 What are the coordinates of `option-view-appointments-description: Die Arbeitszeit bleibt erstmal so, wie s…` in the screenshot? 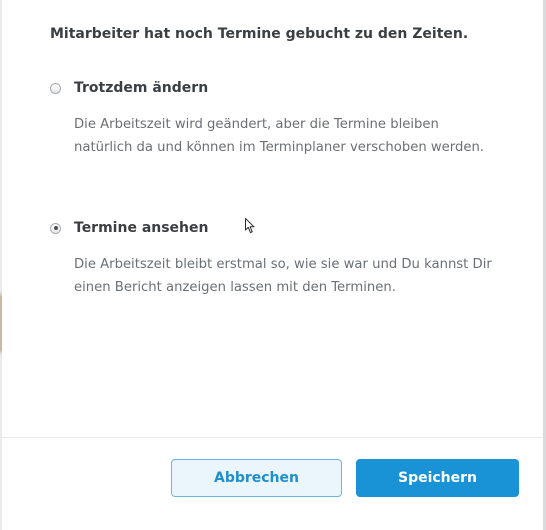 It's located at (283, 276).